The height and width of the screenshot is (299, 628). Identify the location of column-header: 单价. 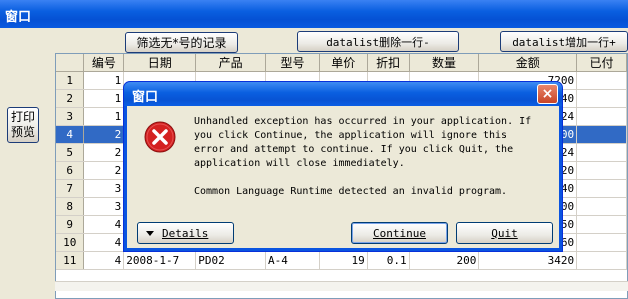
(343, 63).